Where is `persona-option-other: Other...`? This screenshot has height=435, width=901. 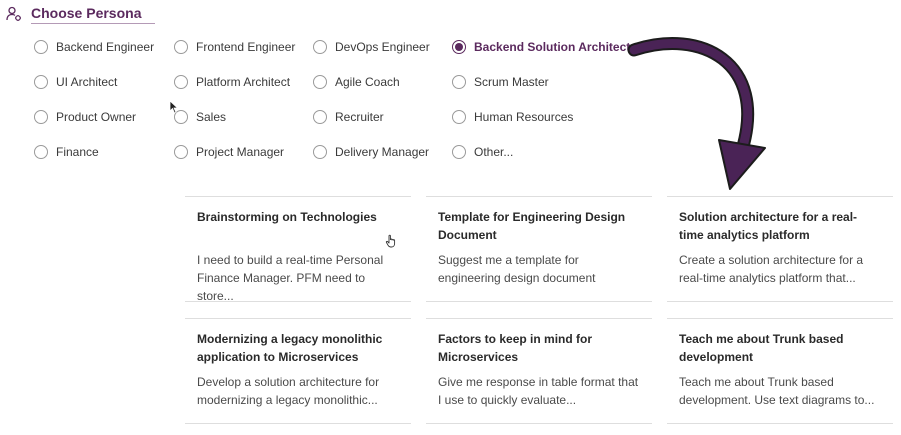
persona-option-other: Other... is located at coordinates (482, 152).